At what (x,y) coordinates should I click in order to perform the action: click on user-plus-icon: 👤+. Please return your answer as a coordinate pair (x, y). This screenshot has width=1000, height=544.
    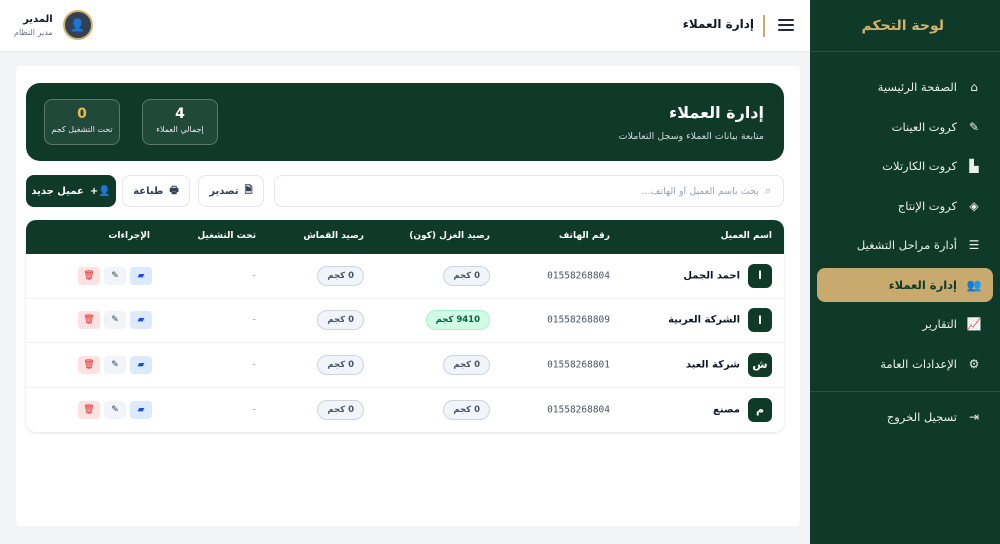
    Looking at the image, I should click on (100, 191).